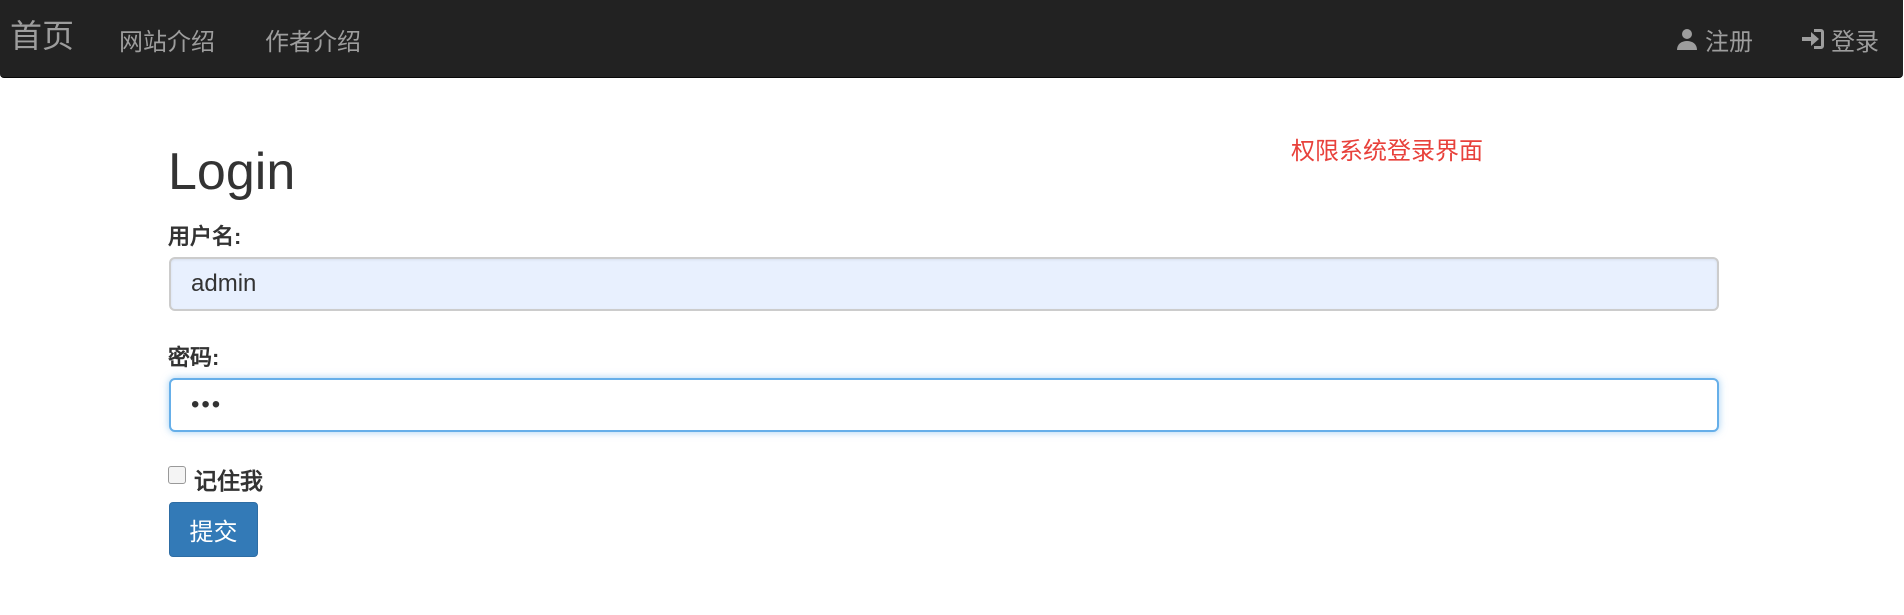 The height and width of the screenshot is (615, 1904). Describe the element at coordinates (42, 36) in the screenshot. I see `brand-home-link: 首页` at that location.